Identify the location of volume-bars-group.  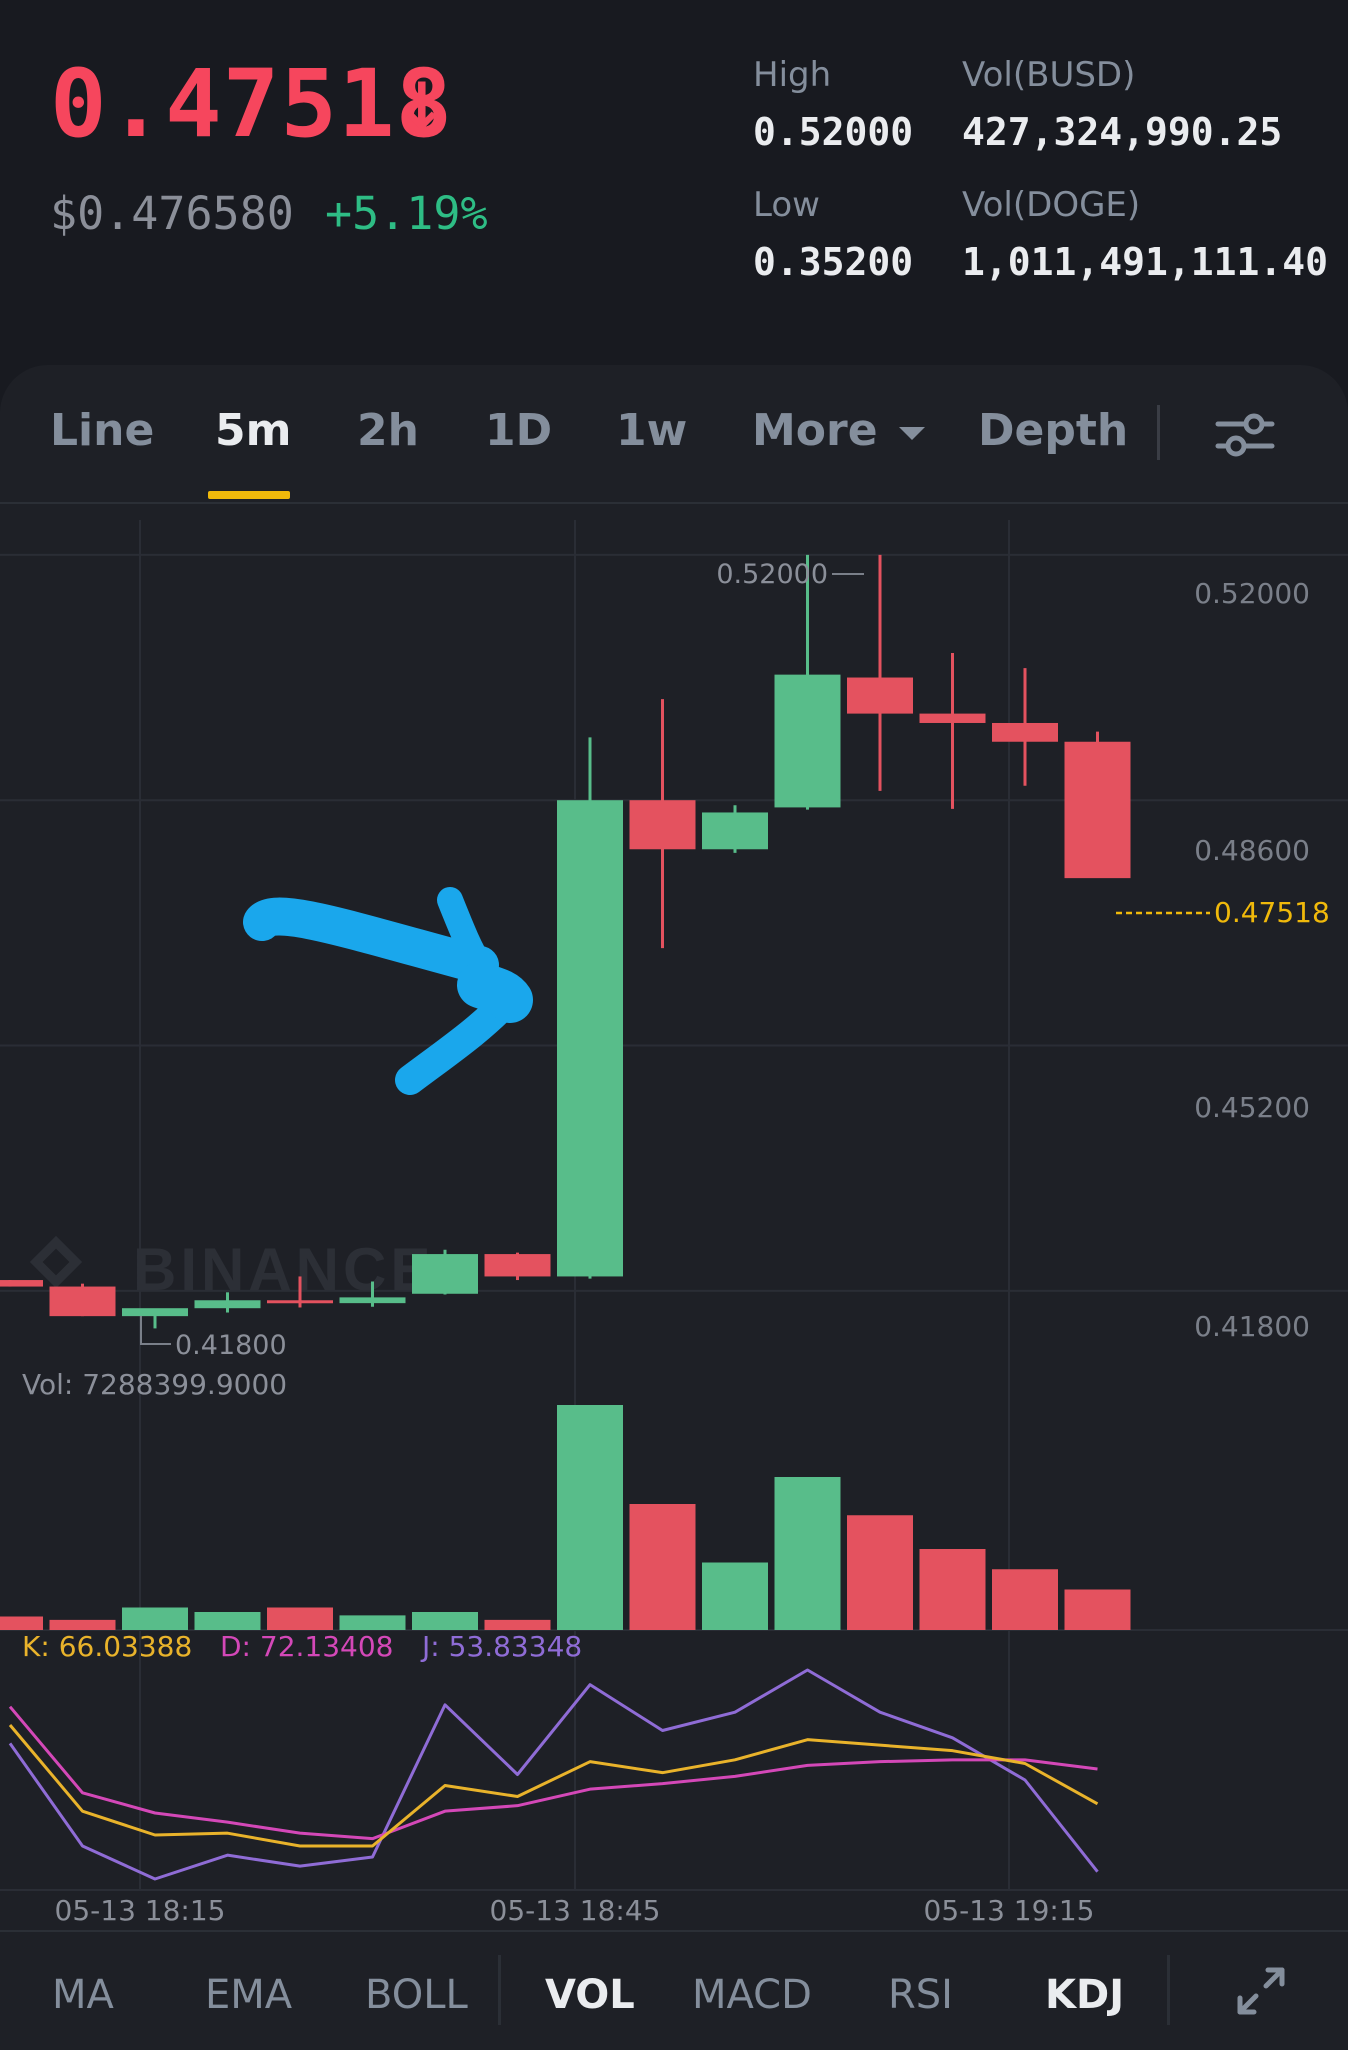
(565, 1517).